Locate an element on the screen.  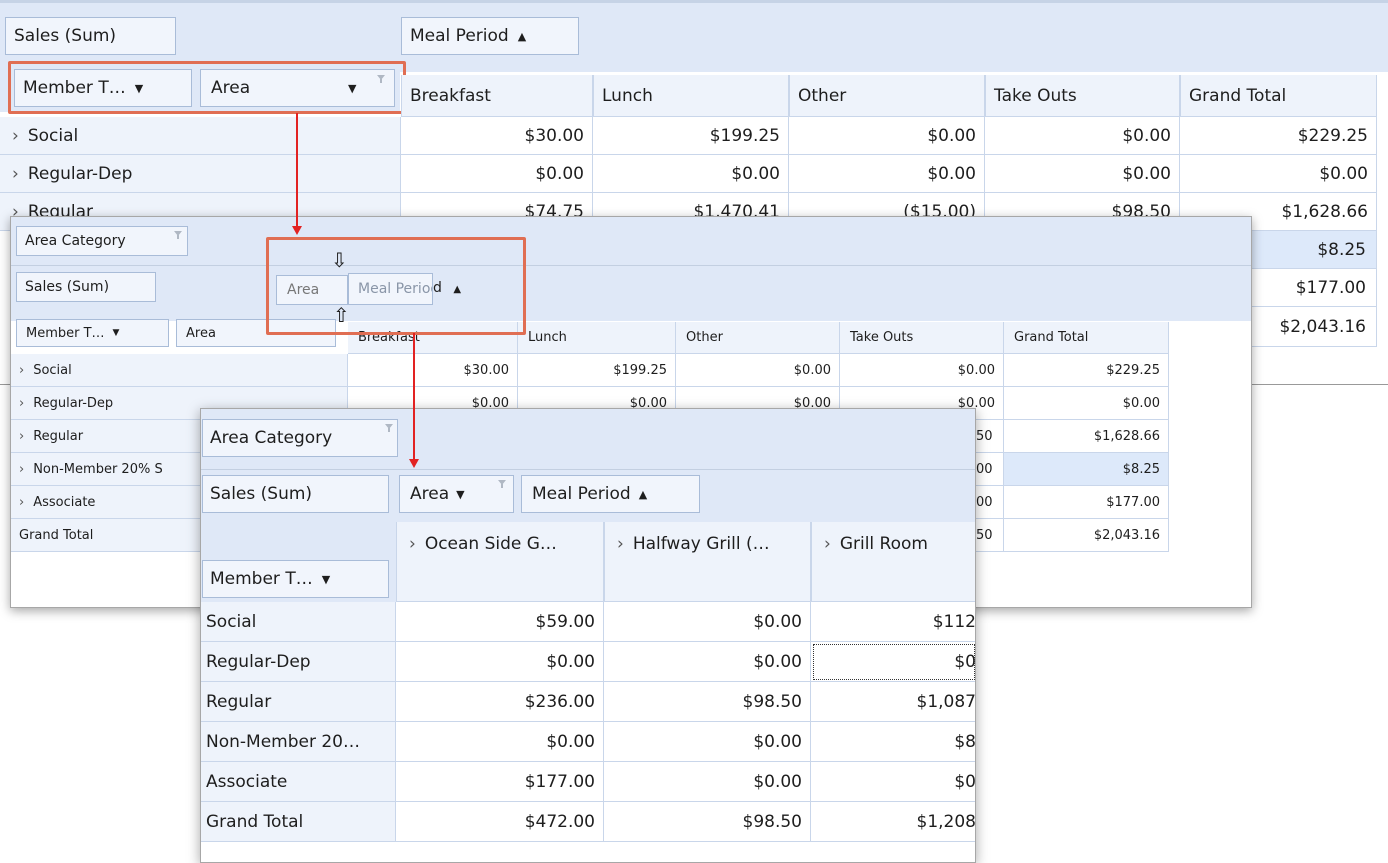
column-field-area: Area ▼ is located at coordinates (456, 494).